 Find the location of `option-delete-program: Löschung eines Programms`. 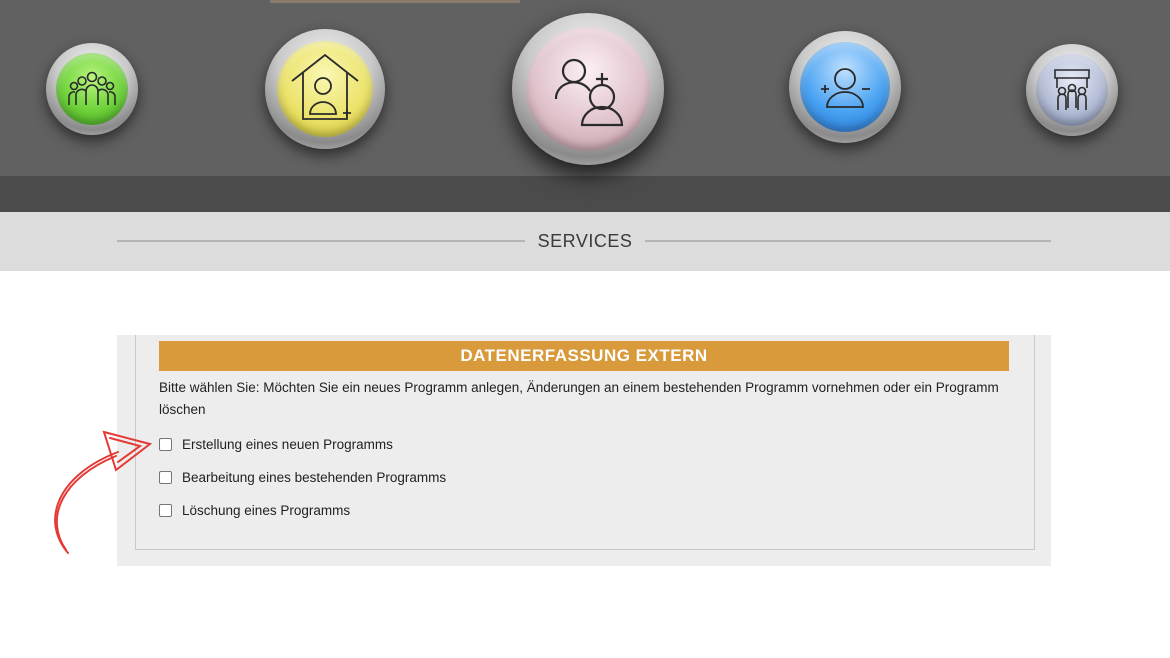

option-delete-program: Löschung eines Programms is located at coordinates (254, 510).